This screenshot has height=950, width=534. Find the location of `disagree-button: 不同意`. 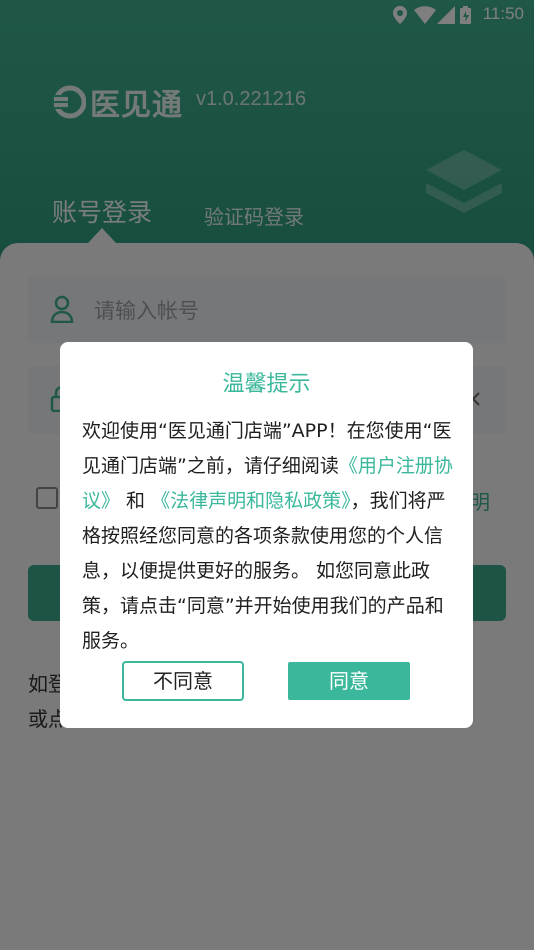

disagree-button: 不同意 is located at coordinates (183, 681).